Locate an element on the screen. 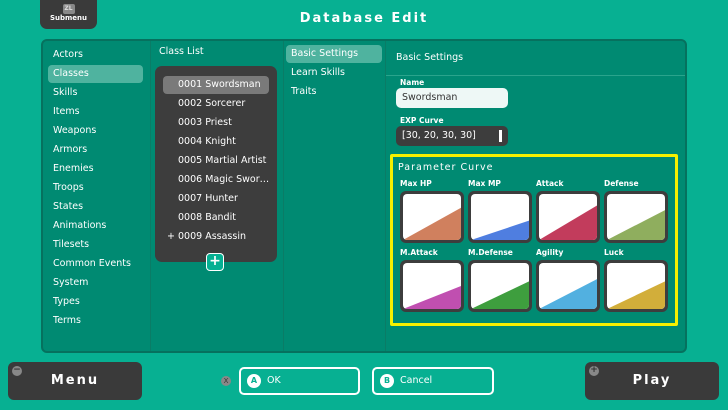 The width and height of the screenshot is (728, 410). sidebar-item-classes: Classes is located at coordinates (95, 74).